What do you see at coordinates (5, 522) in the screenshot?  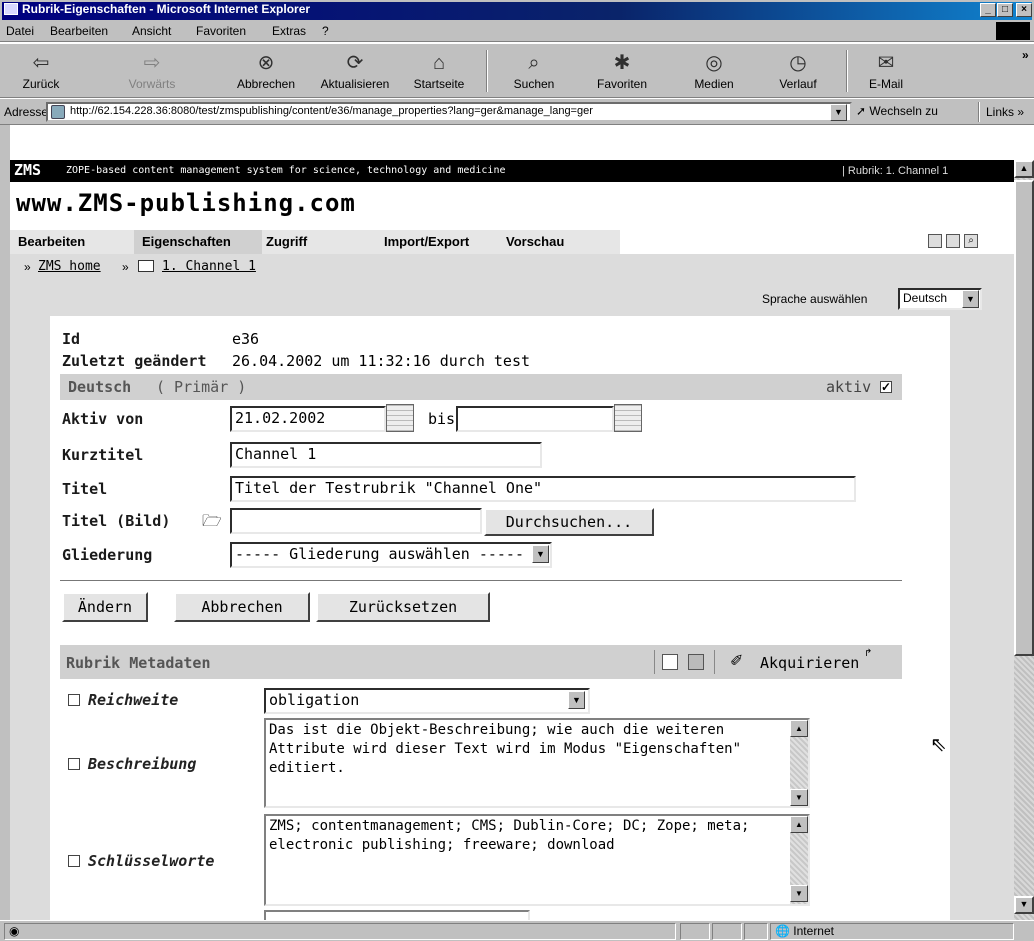 I see `window-border-left` at bounding box center [5, 522].